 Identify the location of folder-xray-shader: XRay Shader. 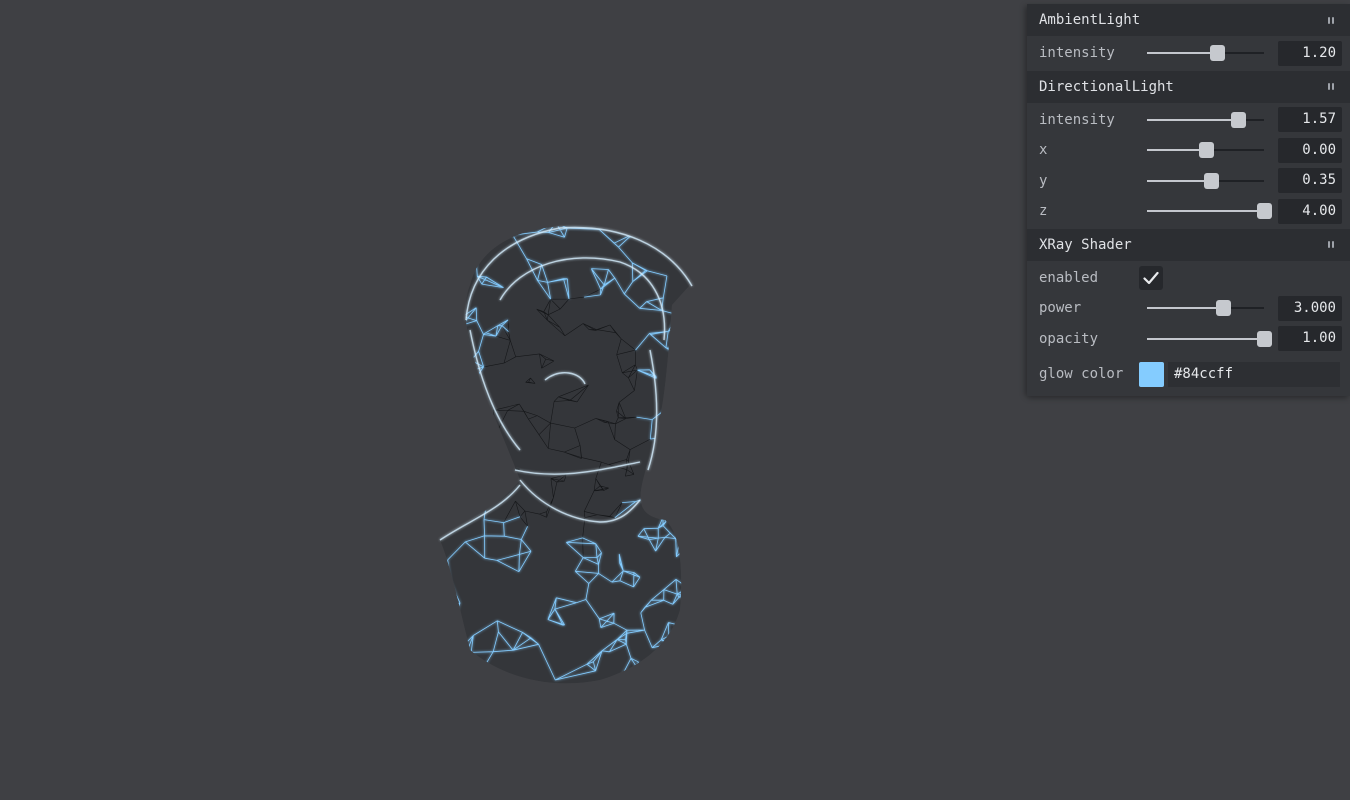
(1188, 244).